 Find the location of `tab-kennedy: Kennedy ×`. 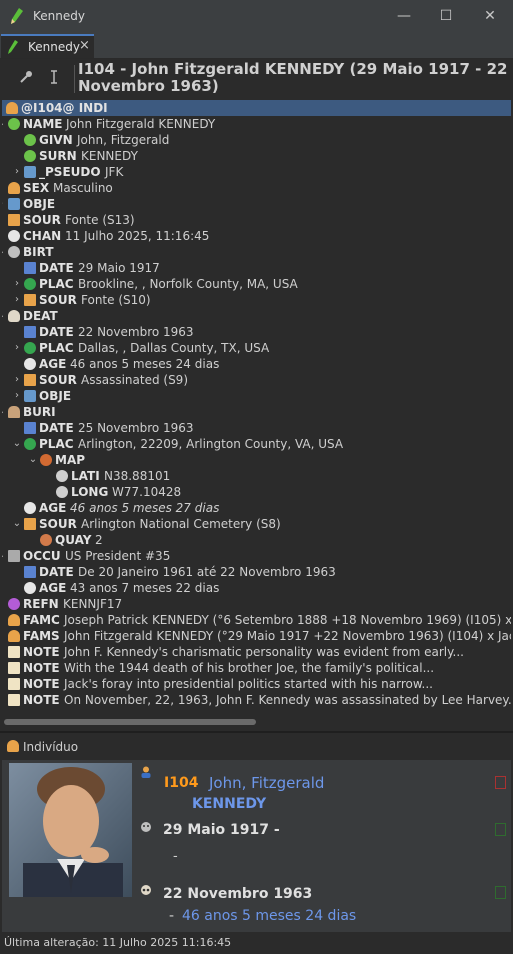

tab-kennedy: Kennedy × is located at coordinates (47, 46).